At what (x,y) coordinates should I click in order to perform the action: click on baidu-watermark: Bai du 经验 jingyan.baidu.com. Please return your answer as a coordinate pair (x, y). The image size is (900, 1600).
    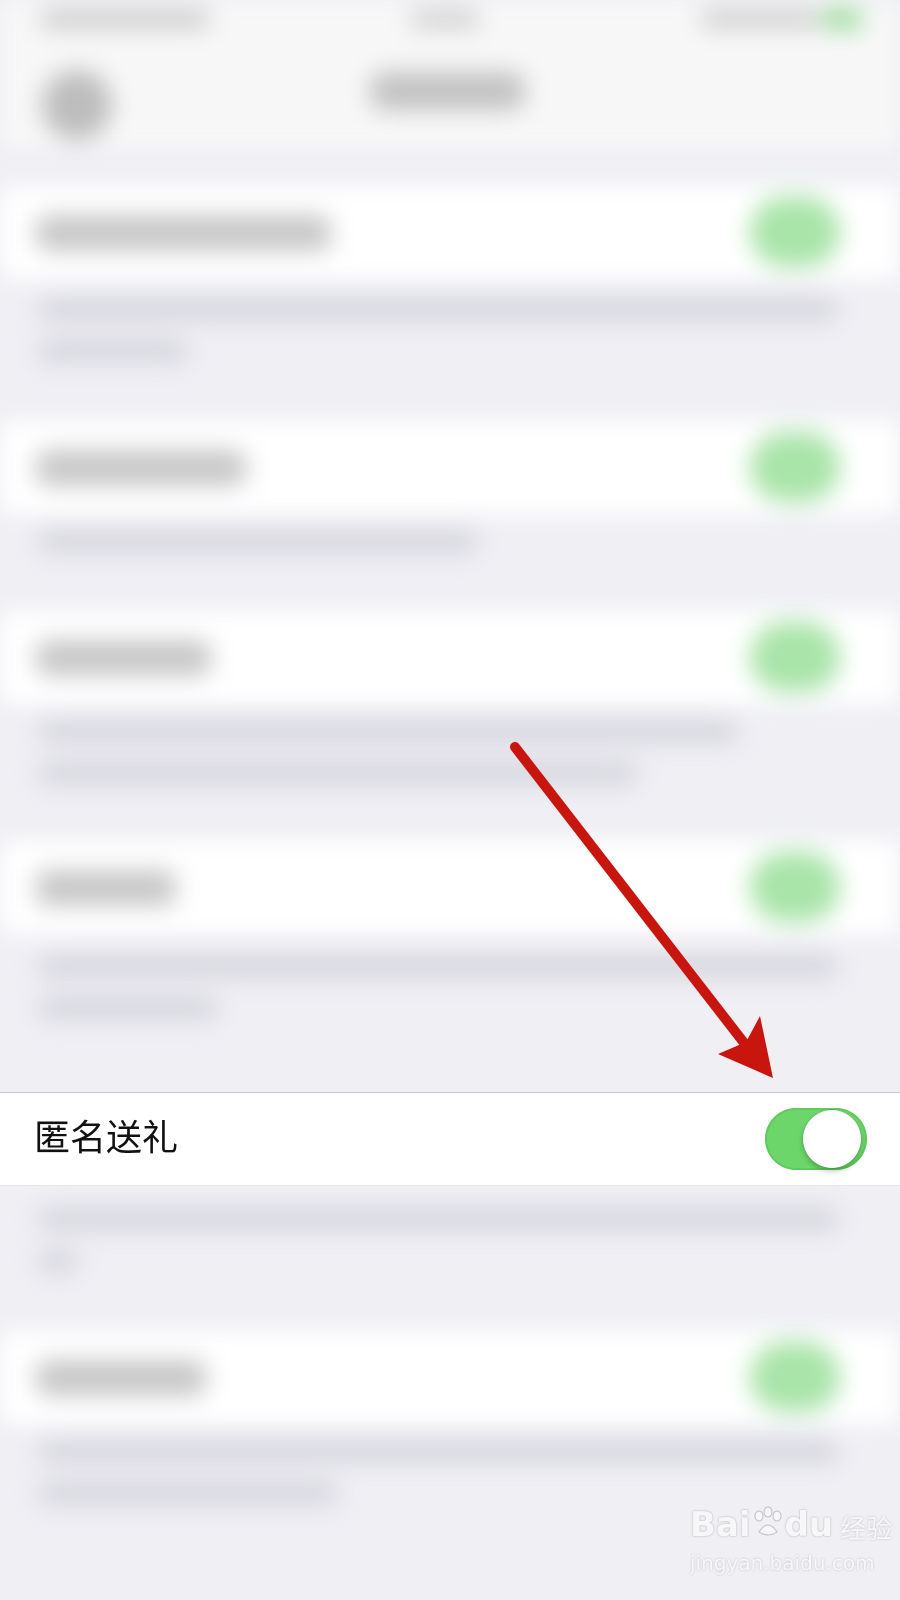
    Looking at the image, I should click on (791, 1547).